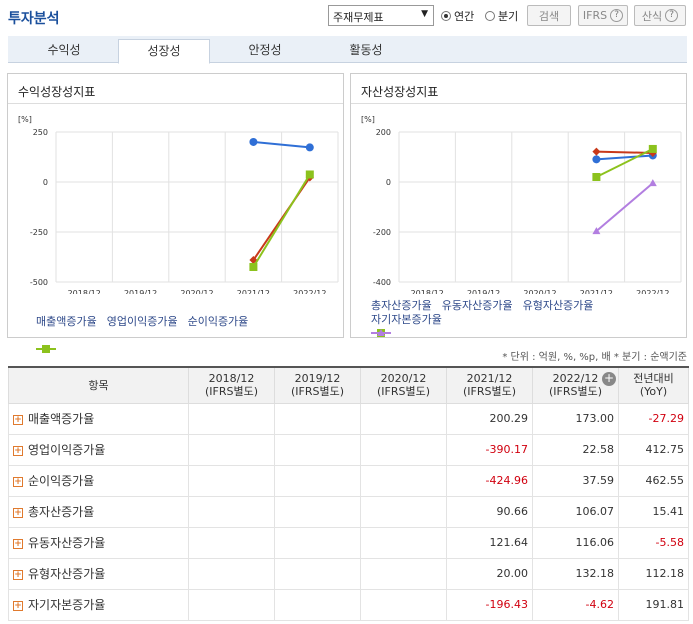 The height and width of the screenshot is (624, 693). What do you see at coordinates (653, 573) in the screenshot?
I see `table-cell: 112.18` at bounding box center [653, 573].